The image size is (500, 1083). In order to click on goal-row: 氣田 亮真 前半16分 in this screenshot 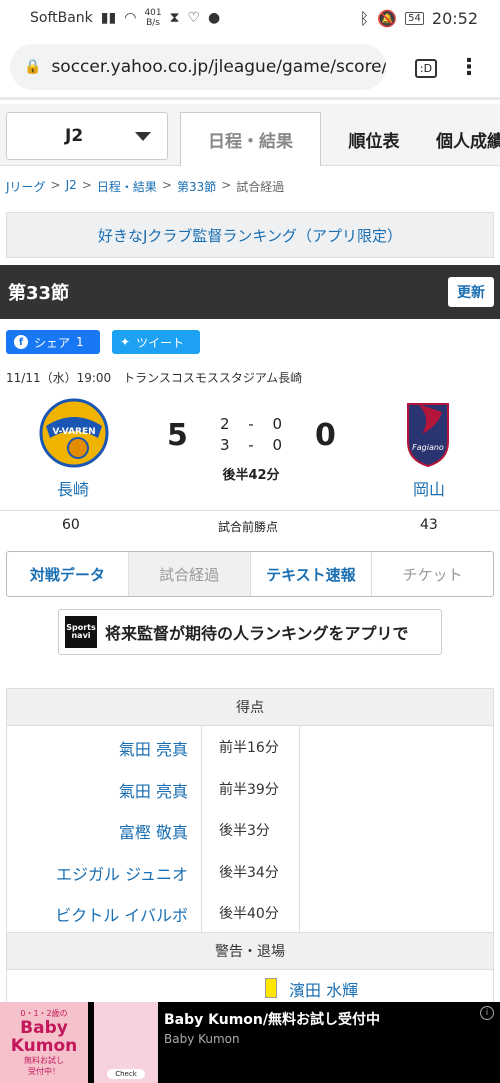, I will do `click(250, 747)`.